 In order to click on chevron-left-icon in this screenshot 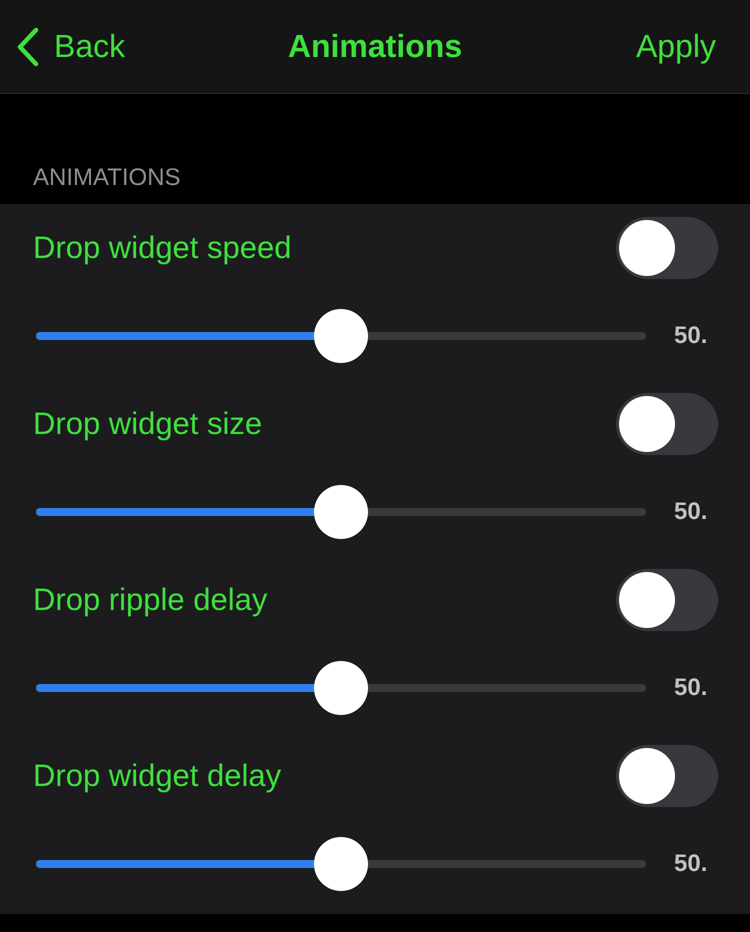, I will do `click(28, 46)`.